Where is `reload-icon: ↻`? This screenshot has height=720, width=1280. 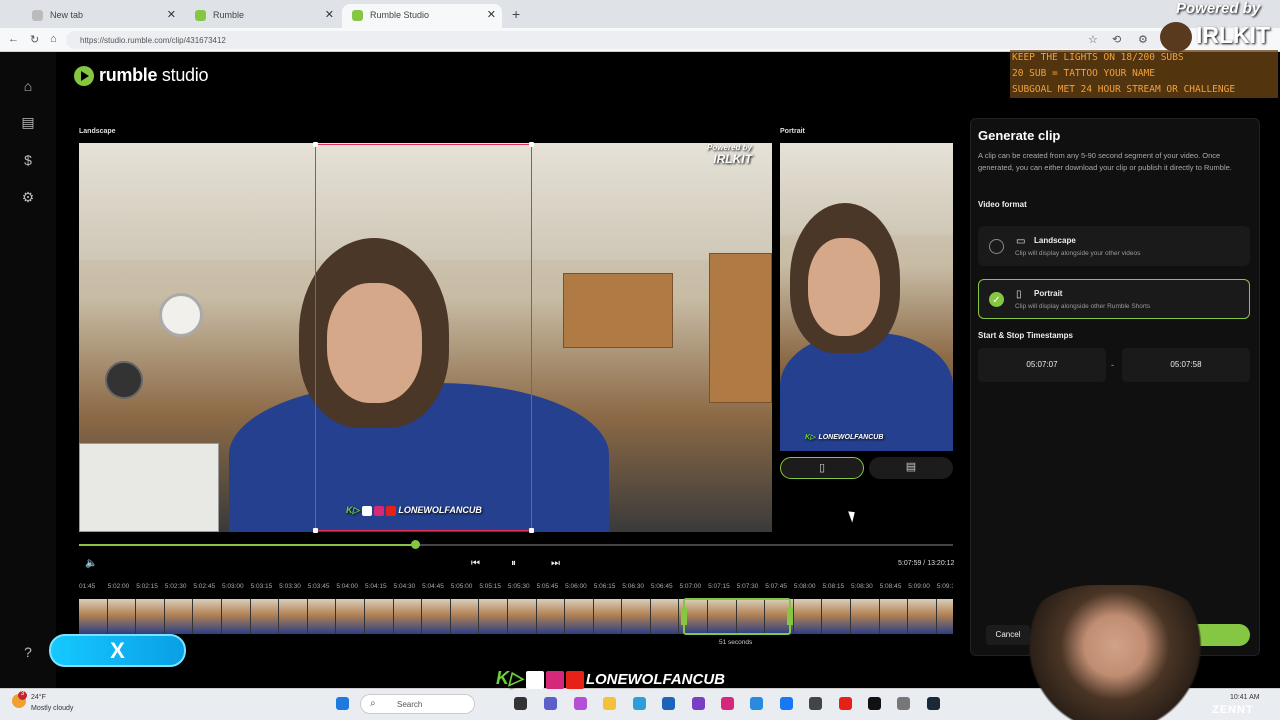 reload-icon: ↻ is located at coordinates (34, 39).